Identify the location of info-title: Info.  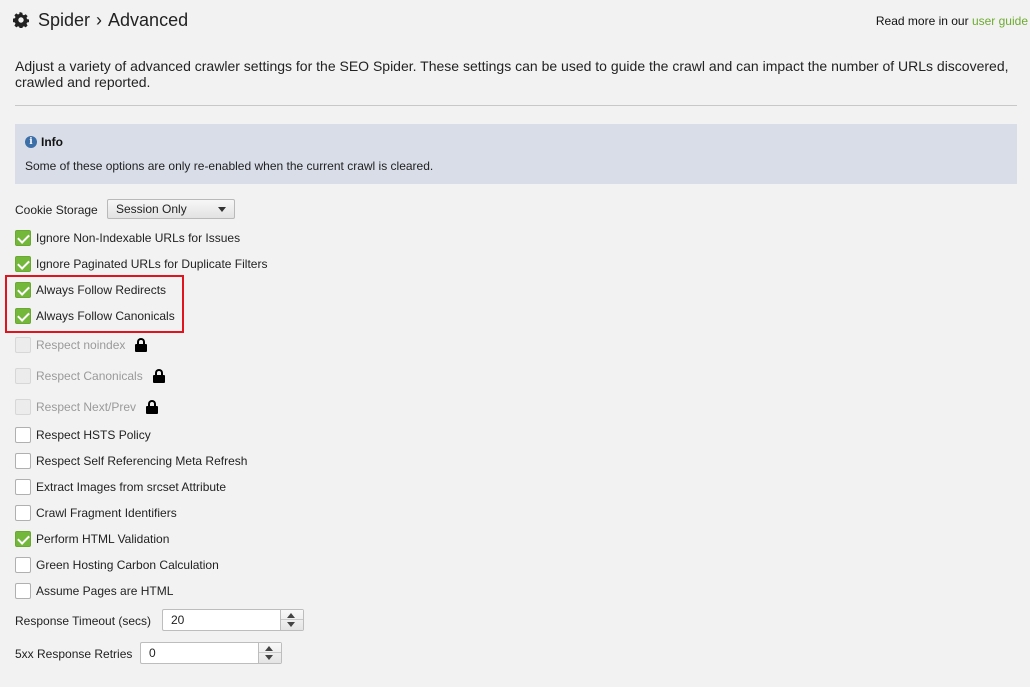
(52, 142).